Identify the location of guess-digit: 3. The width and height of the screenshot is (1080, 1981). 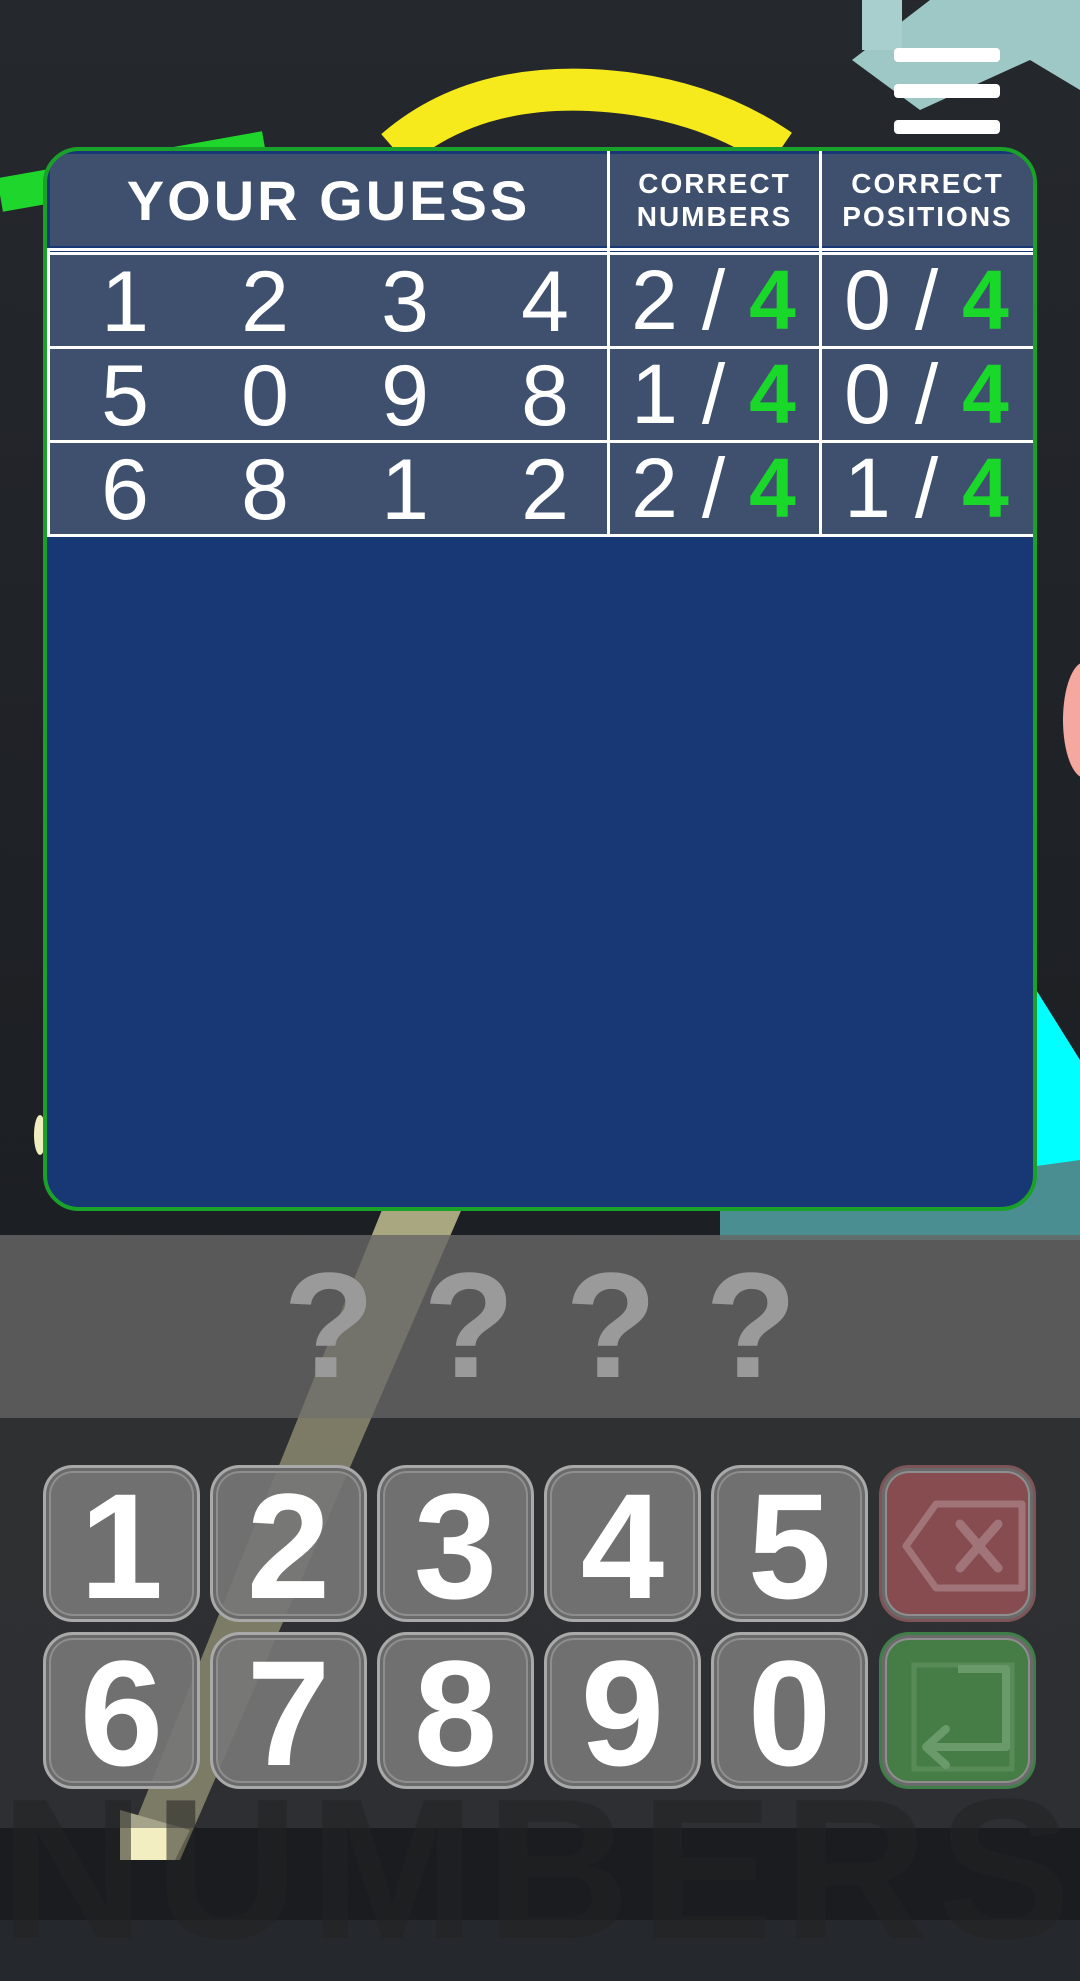
(405, 302).